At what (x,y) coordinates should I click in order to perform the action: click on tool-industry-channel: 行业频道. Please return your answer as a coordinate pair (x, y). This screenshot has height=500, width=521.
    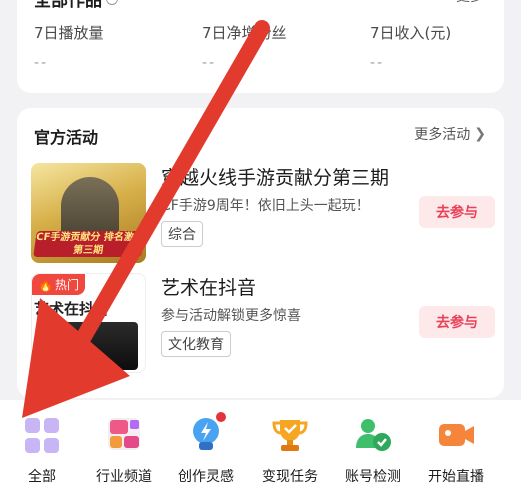
    Looking at the image, I should click on (124, 450).